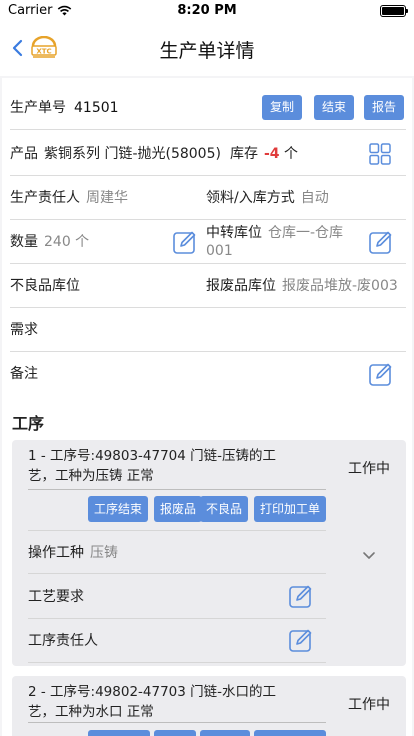 The image size is (414, 736). What do you see at coordinates (381, 242) in the screenshot?
I see `edit-transfer-icon` at bounding box center [381, 242].